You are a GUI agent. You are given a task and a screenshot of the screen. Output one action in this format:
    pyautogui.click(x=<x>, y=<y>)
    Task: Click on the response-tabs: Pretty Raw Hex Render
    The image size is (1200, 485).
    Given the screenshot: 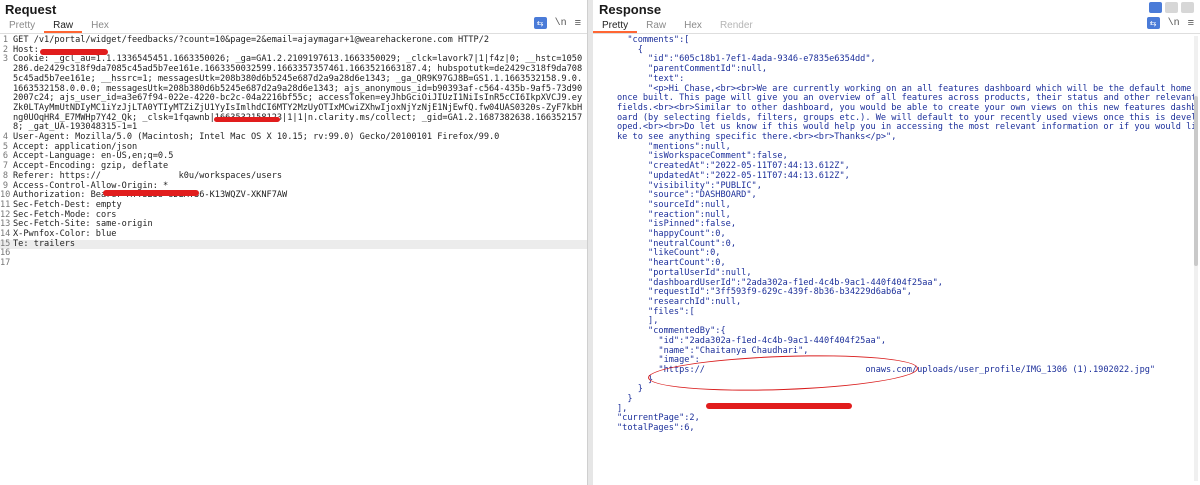 What is the action you would take?
    pyautogui.click(x=896, y=26)
    